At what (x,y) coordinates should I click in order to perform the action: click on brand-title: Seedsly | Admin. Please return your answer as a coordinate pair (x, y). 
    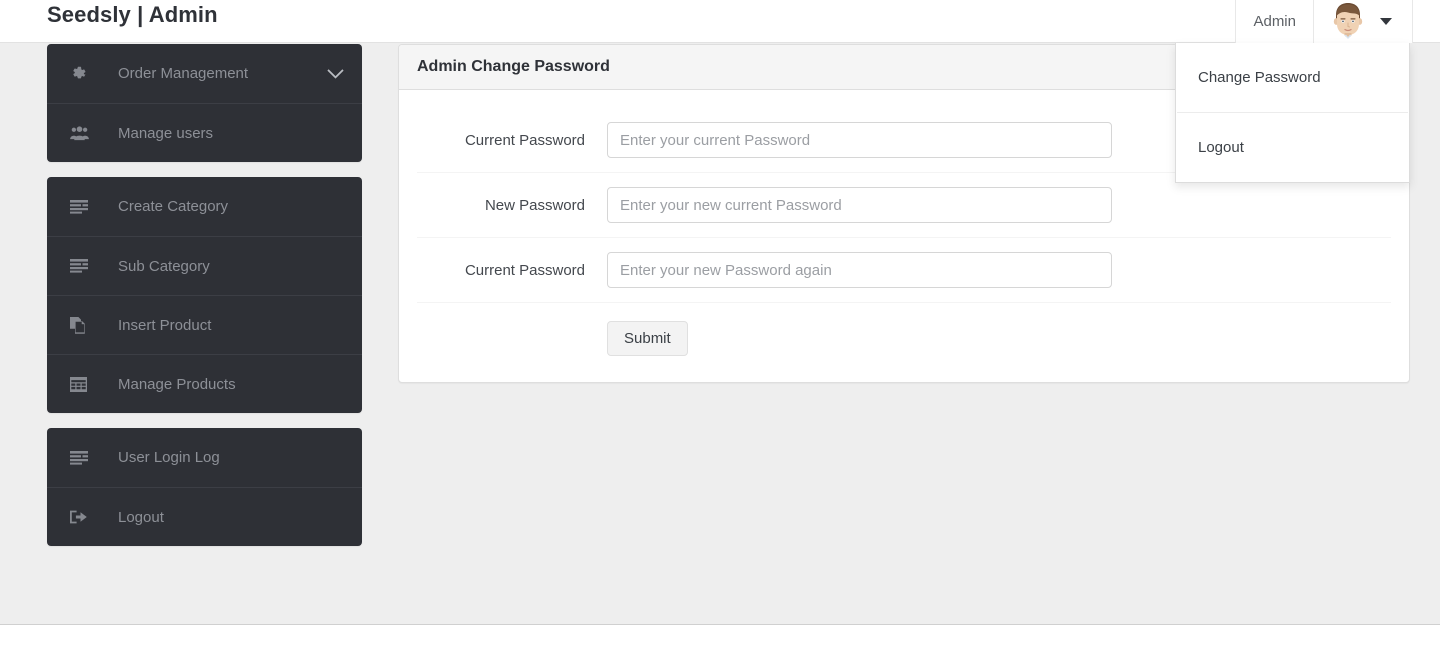
    Looking at the image, I should click on (132, 14).